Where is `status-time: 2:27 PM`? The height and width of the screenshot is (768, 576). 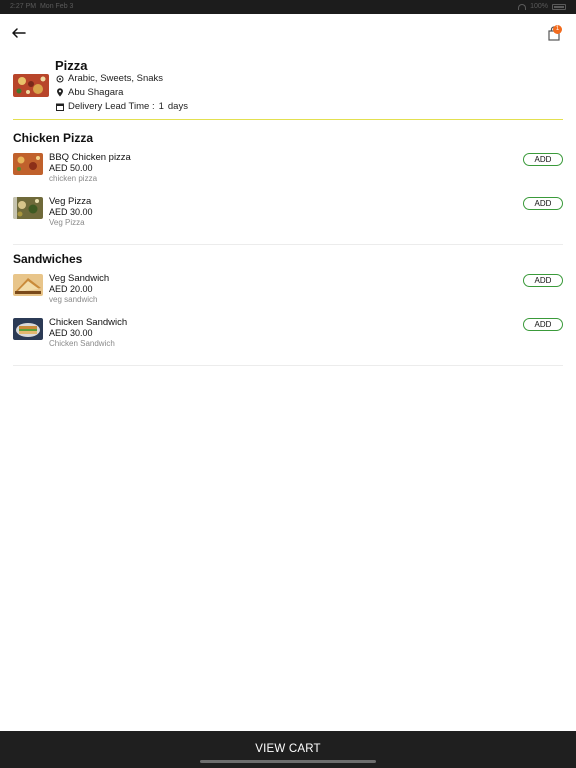 status-time: 2:27 PM is located at coordinates (23, 6).